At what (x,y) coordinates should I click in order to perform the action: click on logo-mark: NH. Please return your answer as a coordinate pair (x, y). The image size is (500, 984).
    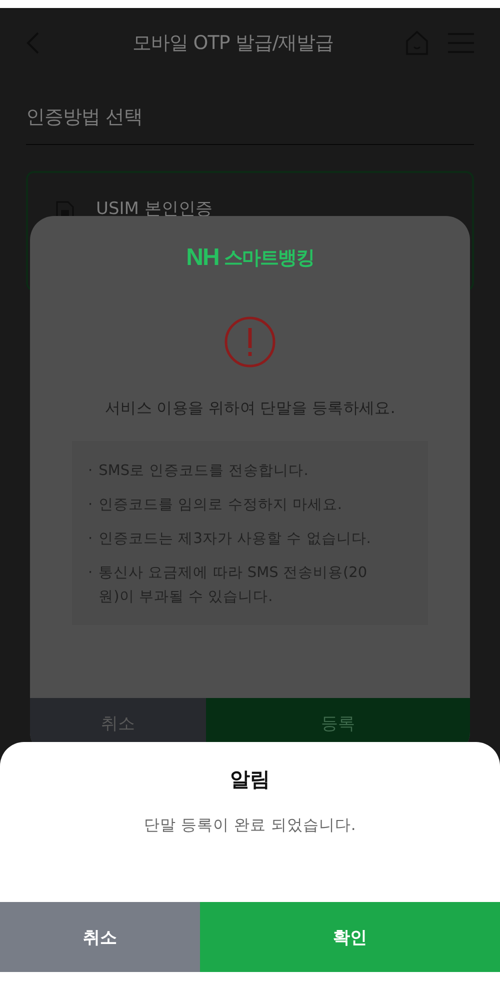
    Looking at the image, I should click on (202, 258).